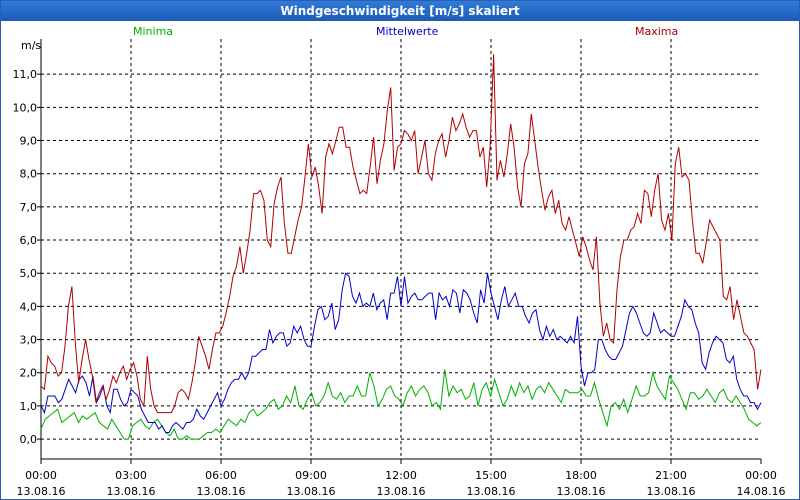  What do you see at coordinates (29, 306) in the screenshot?
I see `y-tick-label: 4,0` at bounding box center [29, 306].